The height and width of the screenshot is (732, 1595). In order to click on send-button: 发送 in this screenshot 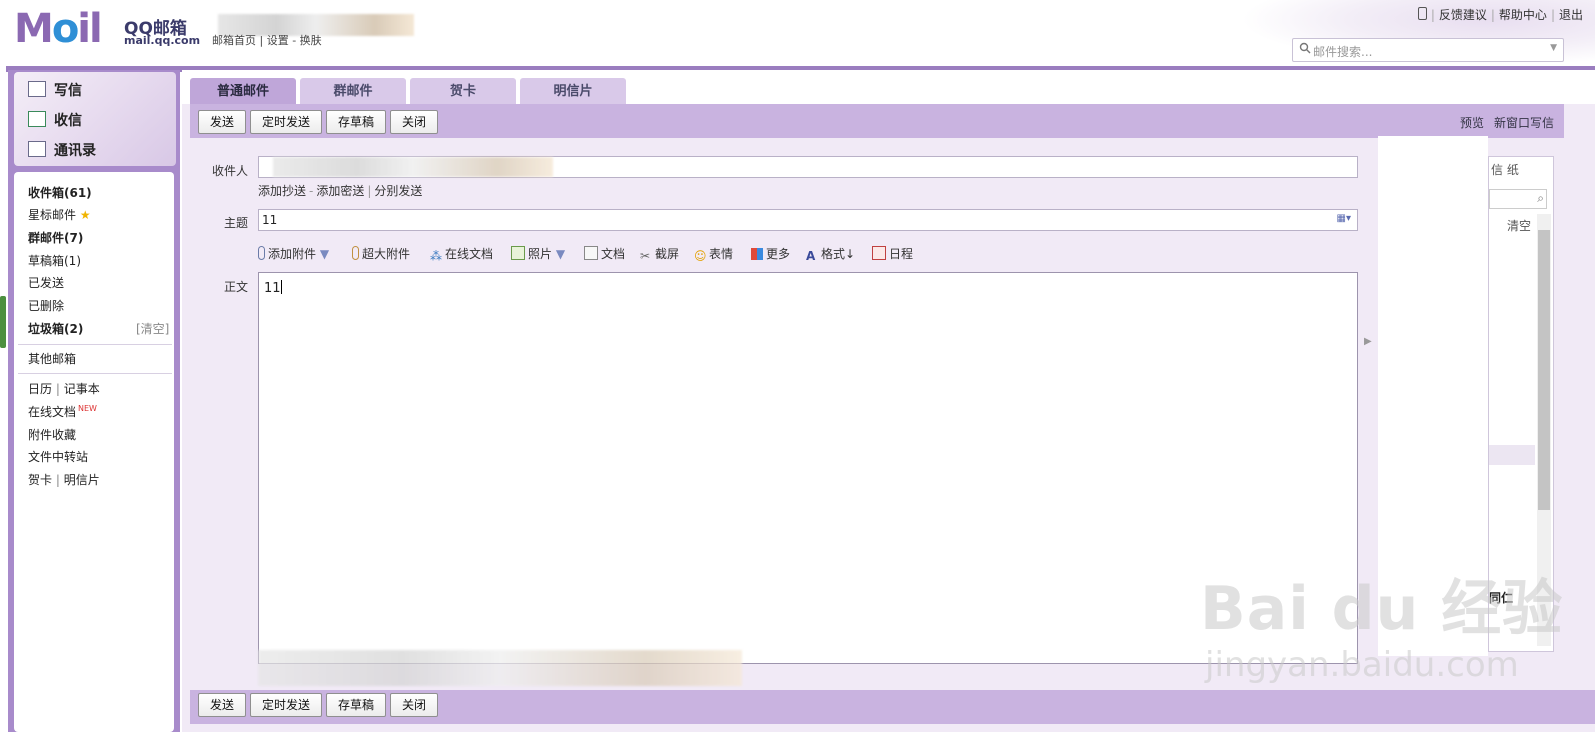, I will do `click(222, 122)`.